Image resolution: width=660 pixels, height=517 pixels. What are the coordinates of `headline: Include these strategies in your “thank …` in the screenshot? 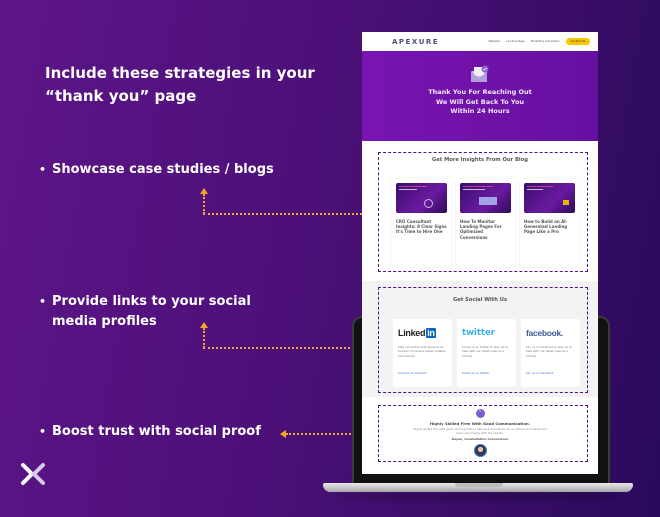 It's located at (180, 84).